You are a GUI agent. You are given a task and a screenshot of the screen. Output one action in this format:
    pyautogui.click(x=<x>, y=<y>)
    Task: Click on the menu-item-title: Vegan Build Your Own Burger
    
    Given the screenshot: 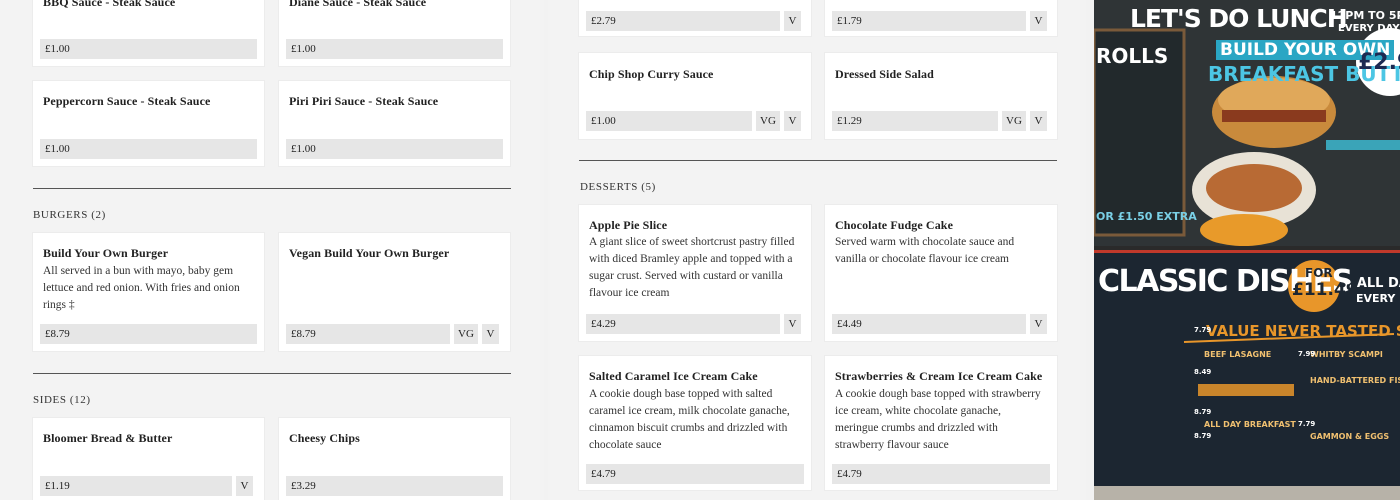 What is the action you would take?
    pyautogui.click(x=369, y=253)
    